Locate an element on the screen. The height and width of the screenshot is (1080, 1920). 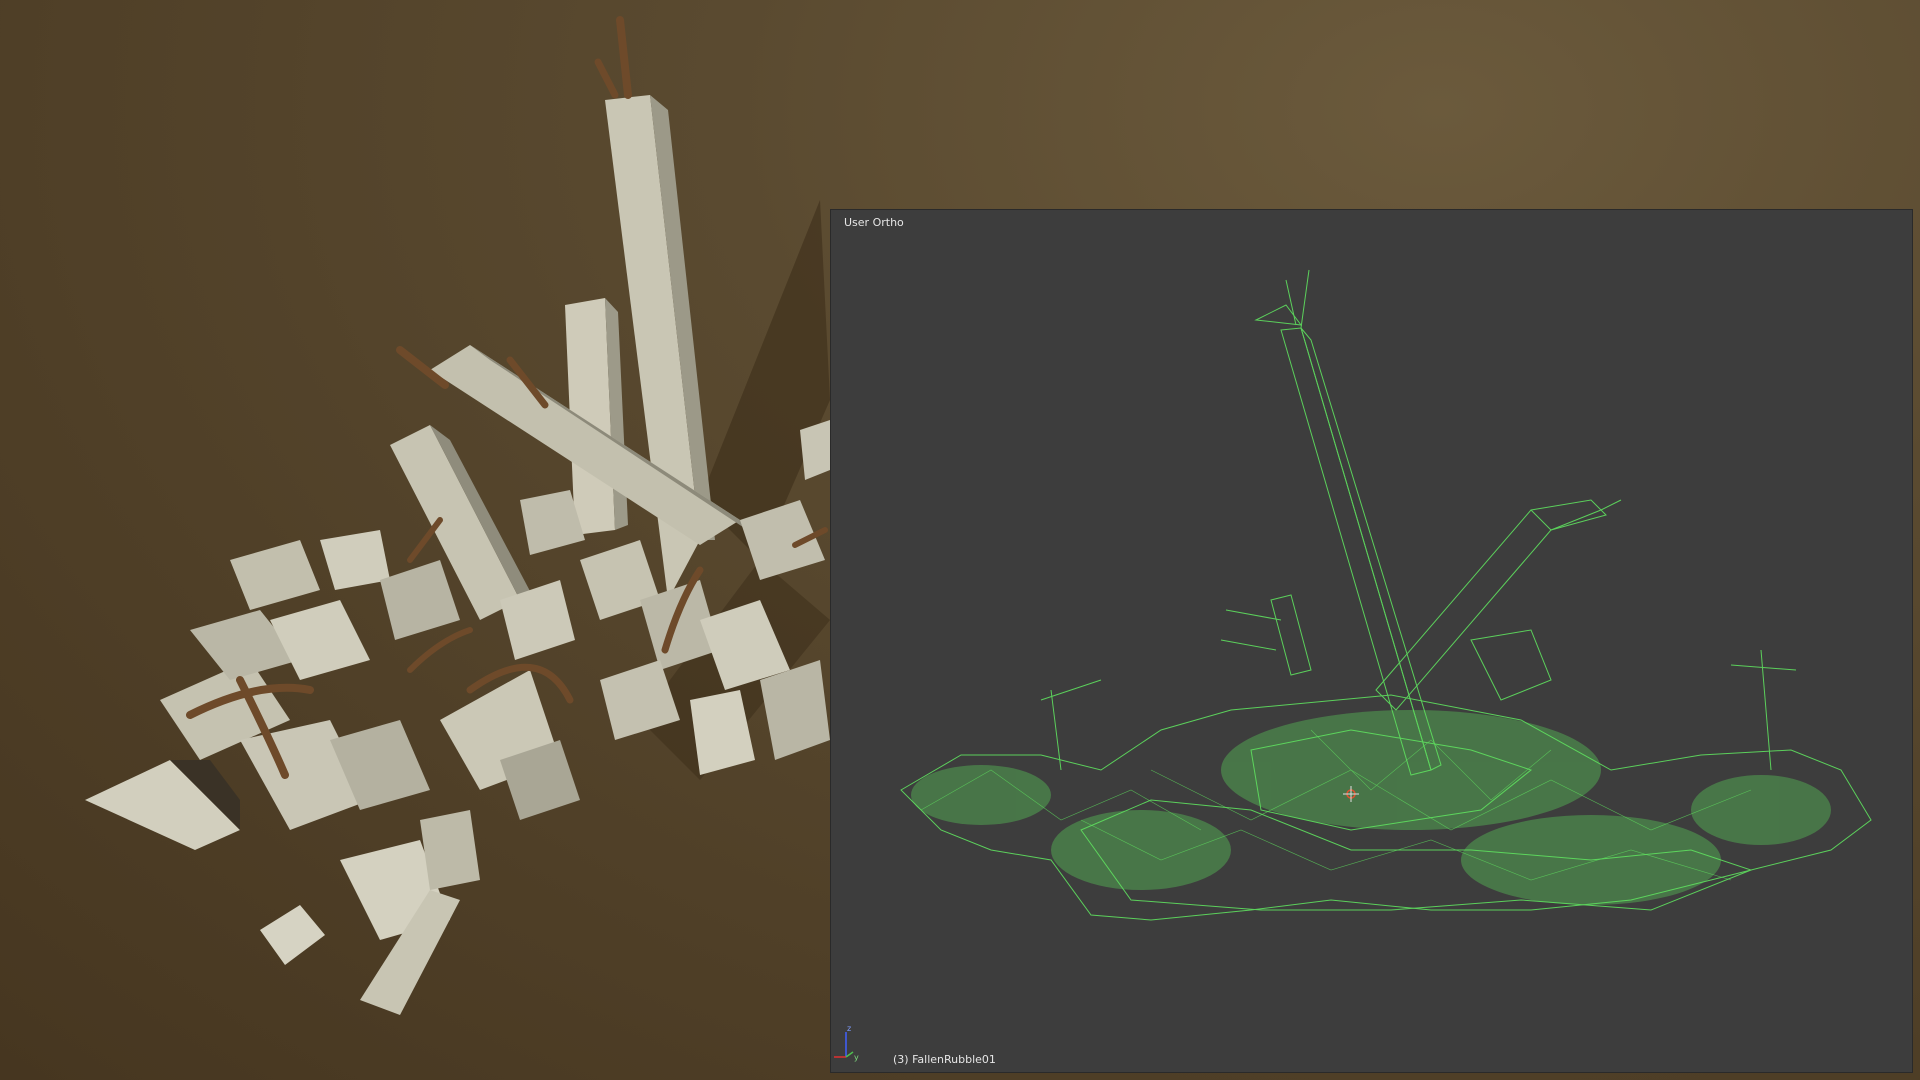
wire-pillar-side is located at coordinates (1371, 549).